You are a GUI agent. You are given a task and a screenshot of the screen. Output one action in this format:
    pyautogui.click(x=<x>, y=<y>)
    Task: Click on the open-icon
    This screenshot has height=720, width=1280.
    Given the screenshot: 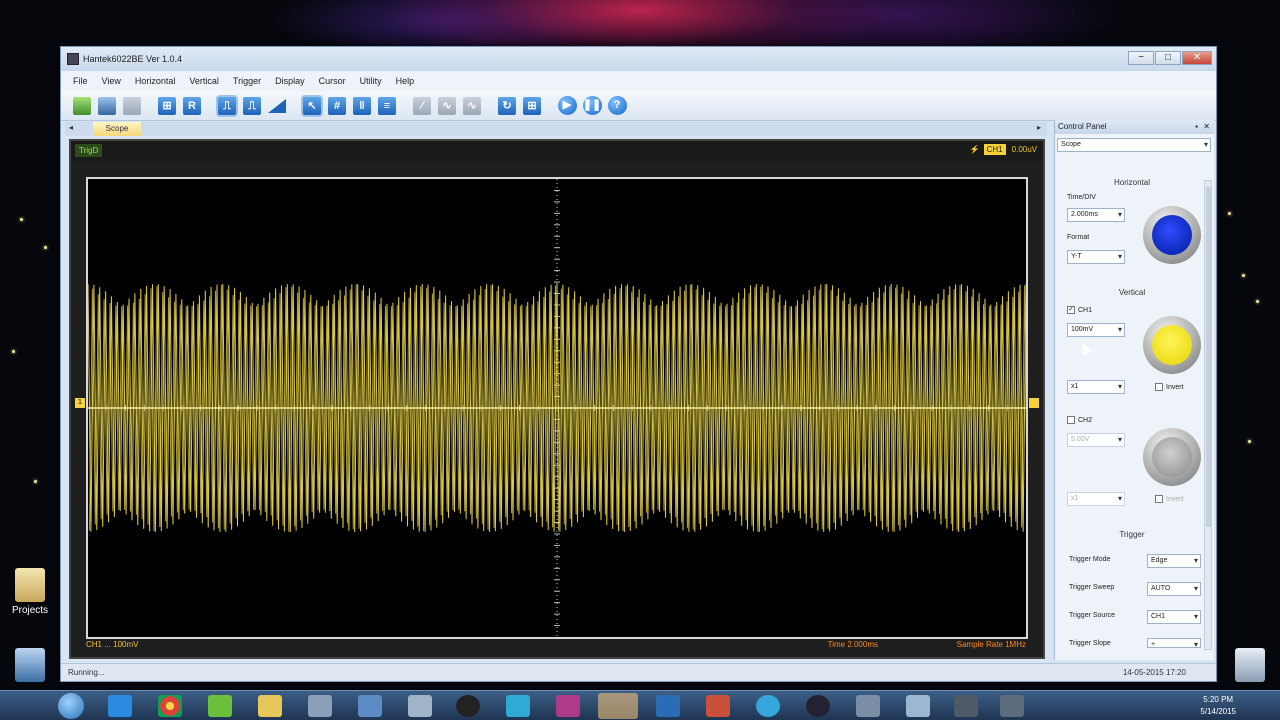 What is the action you would take?
    pyautogui.click(x=82, y=105)
    